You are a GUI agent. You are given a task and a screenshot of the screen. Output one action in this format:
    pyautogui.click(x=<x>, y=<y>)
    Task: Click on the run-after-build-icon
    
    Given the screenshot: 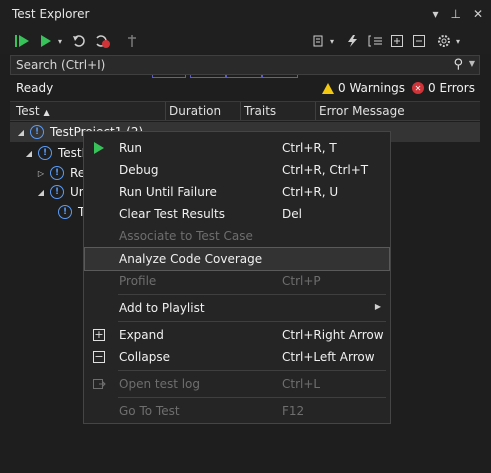 What is the action you would take?
    pyautogui.click(x=353, y=41)
    